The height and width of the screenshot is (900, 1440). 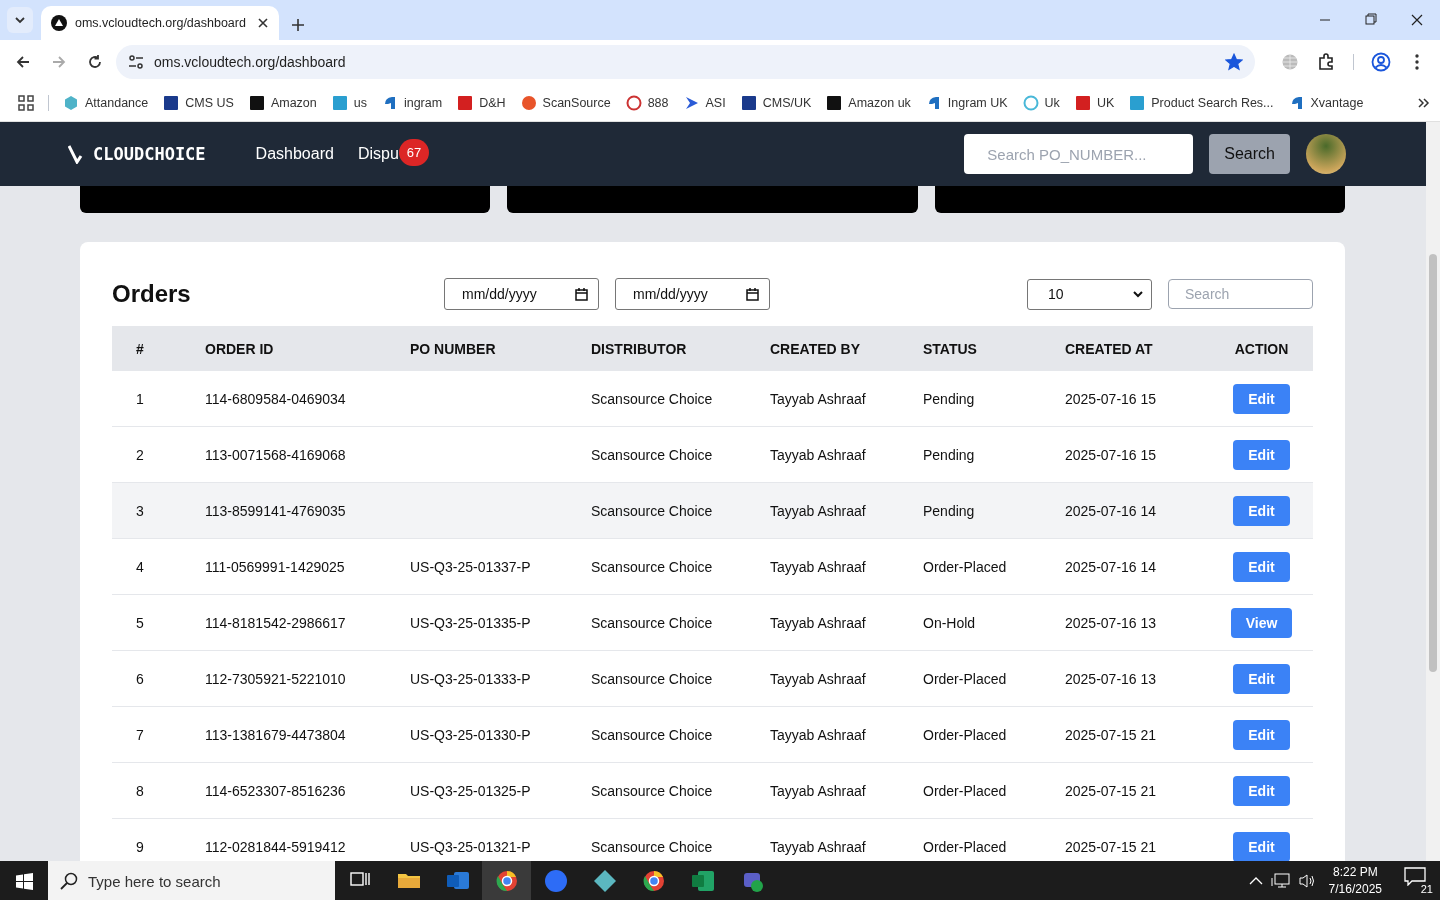 What do you see at coordinates (263, 23) in the screenshot?
I see `close-icon` at bounding box center [263, 23].